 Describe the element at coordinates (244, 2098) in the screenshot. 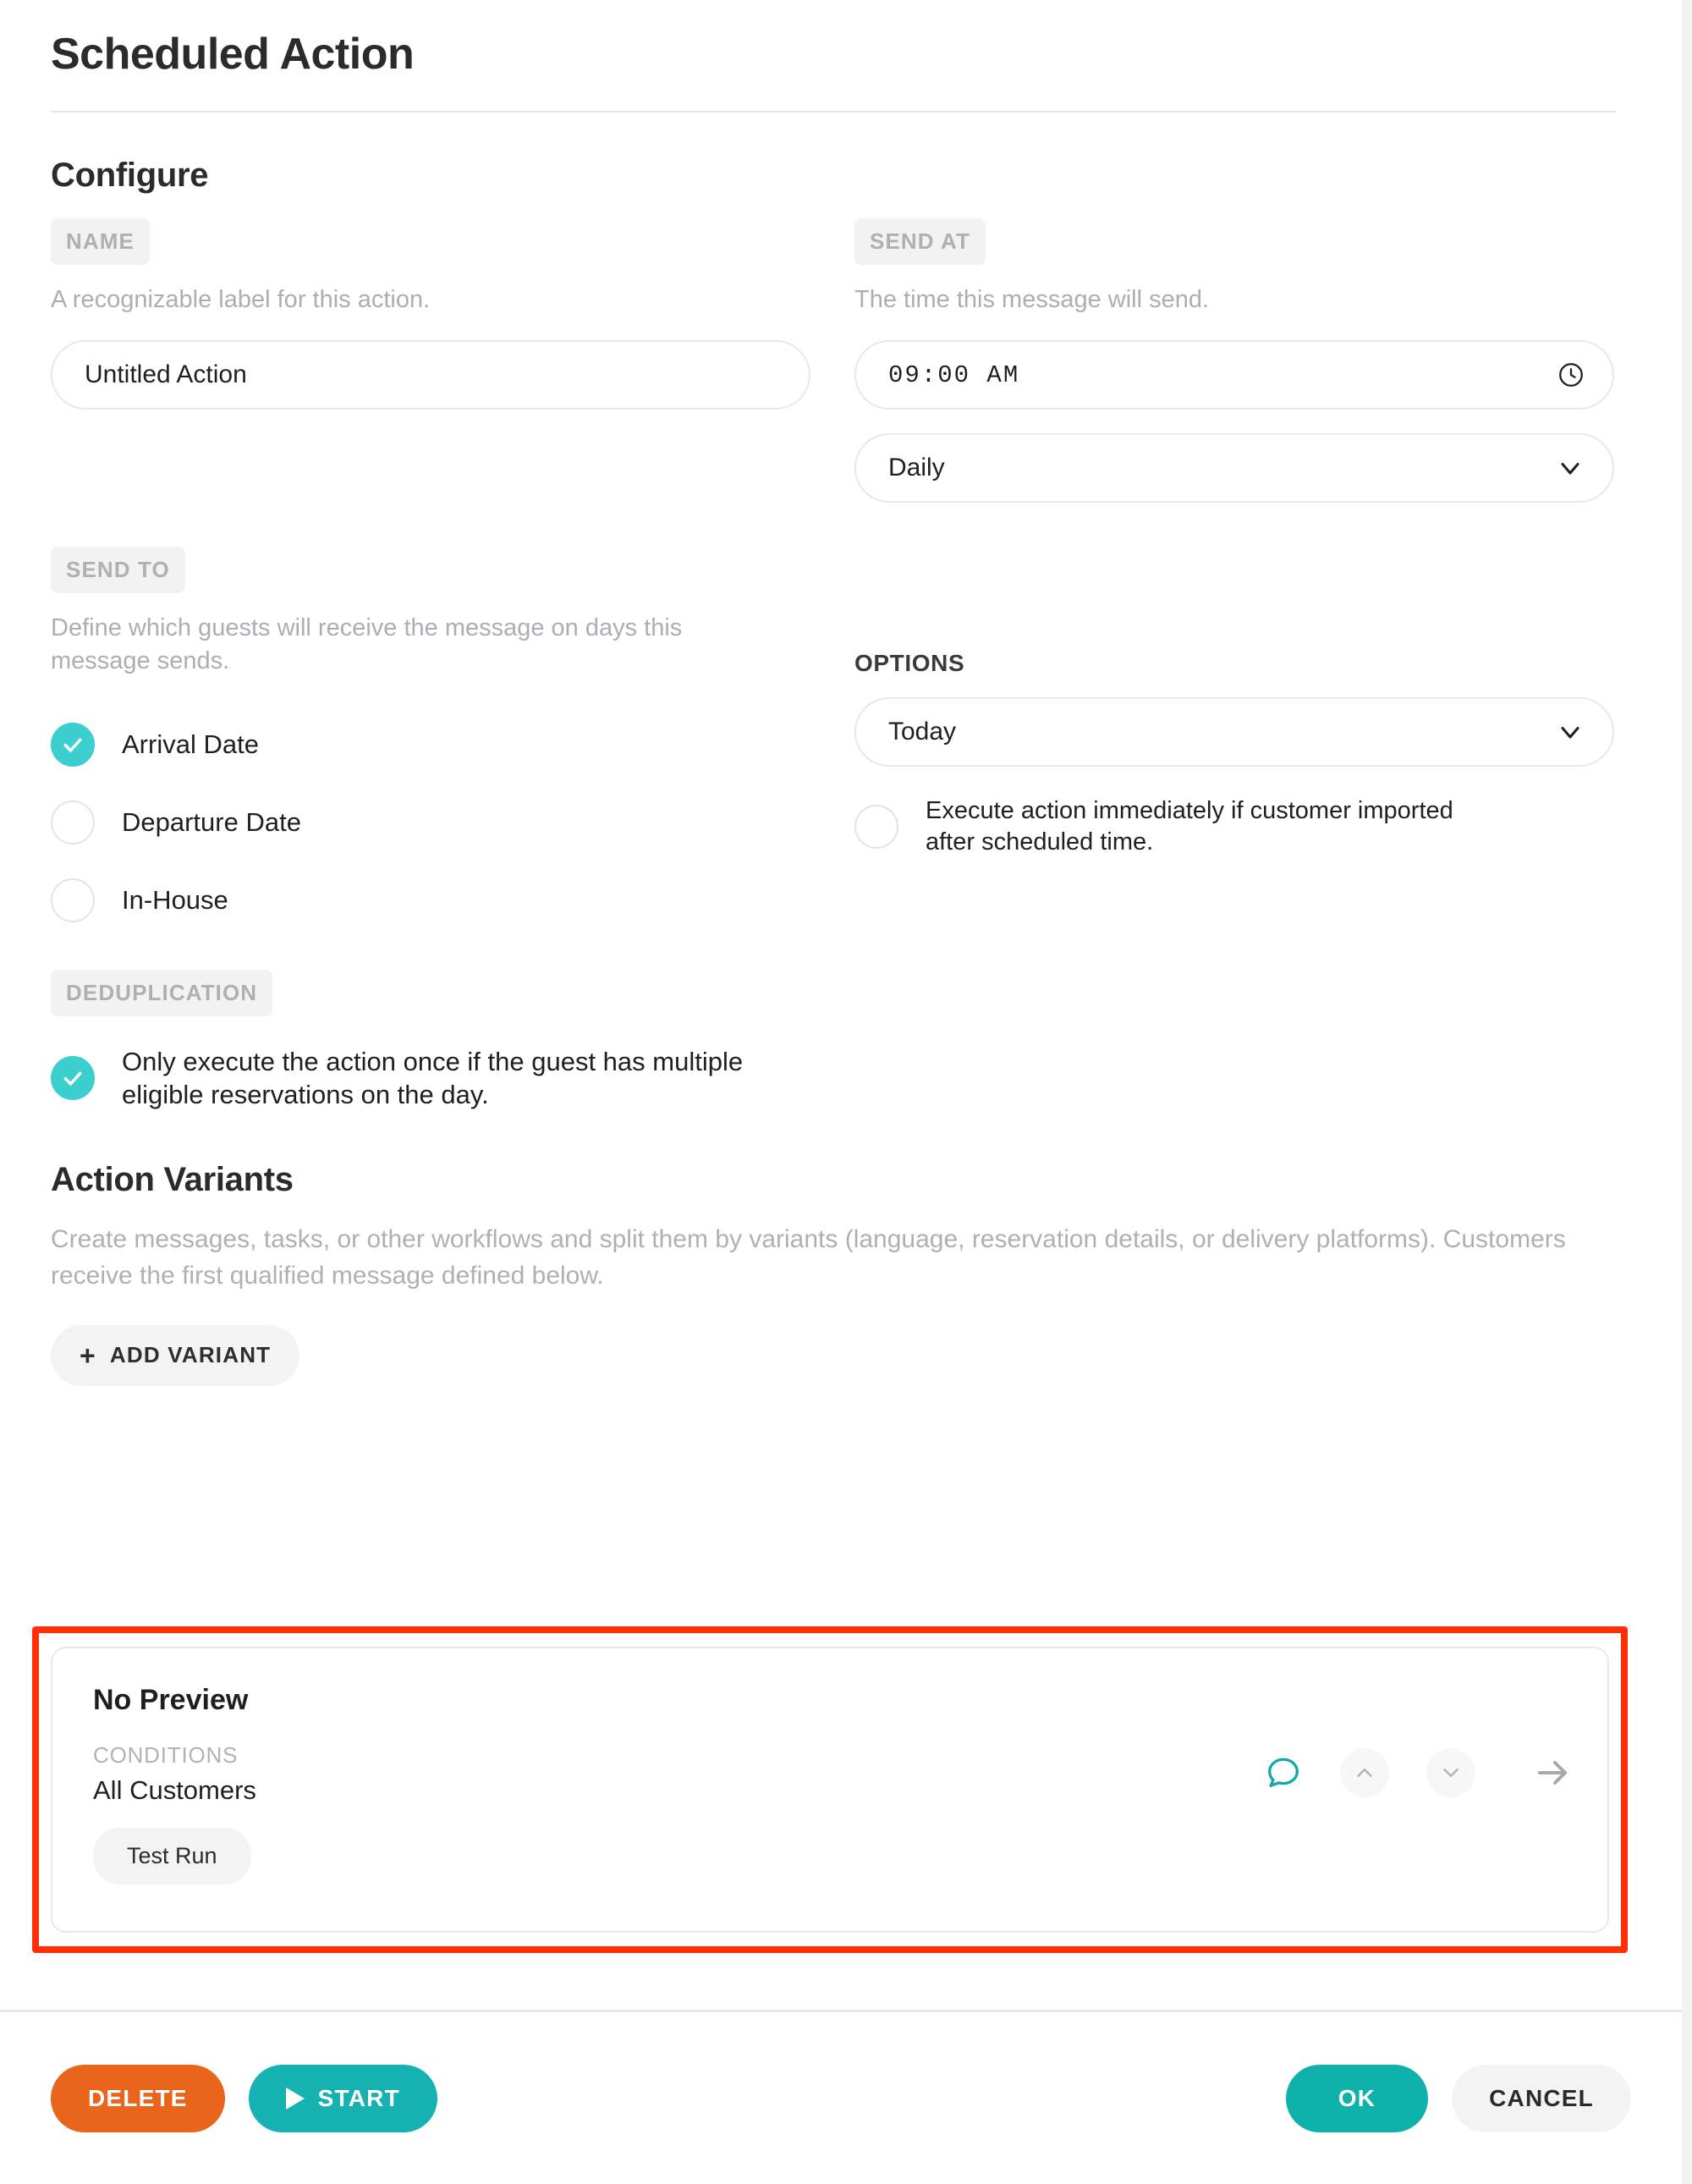

I see `footer-left-actions: DELETE START` at that location.